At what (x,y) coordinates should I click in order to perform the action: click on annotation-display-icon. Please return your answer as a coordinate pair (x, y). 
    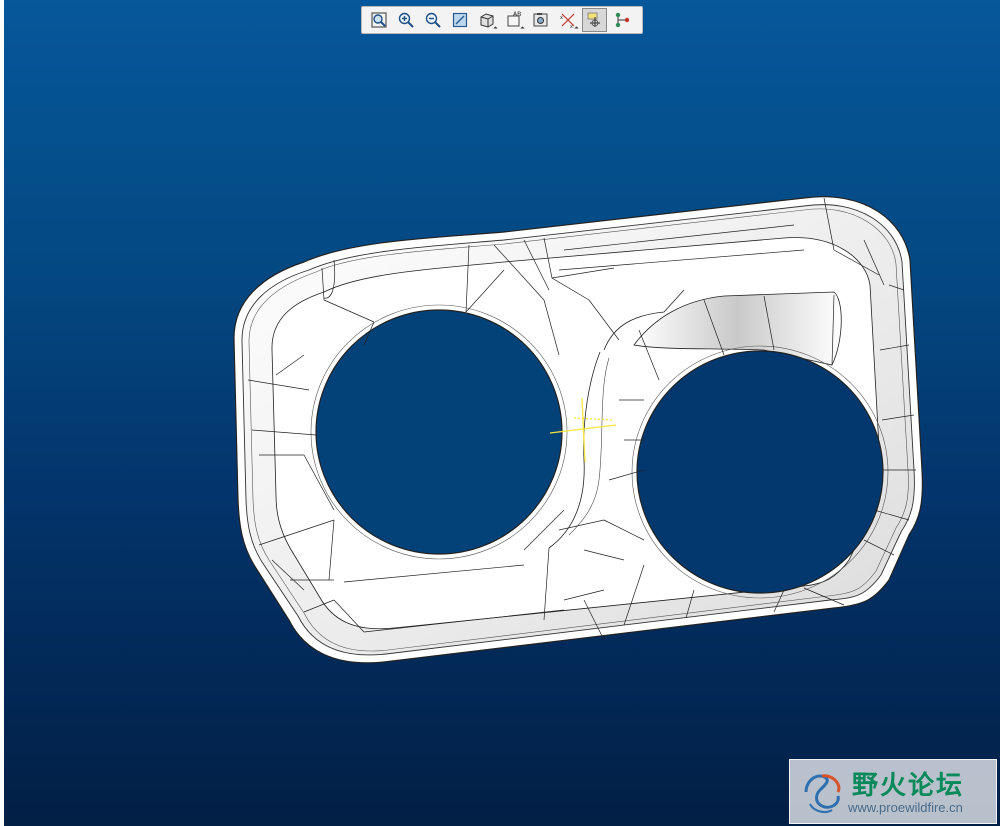
    Looking at the image, I should click on (621, 20).